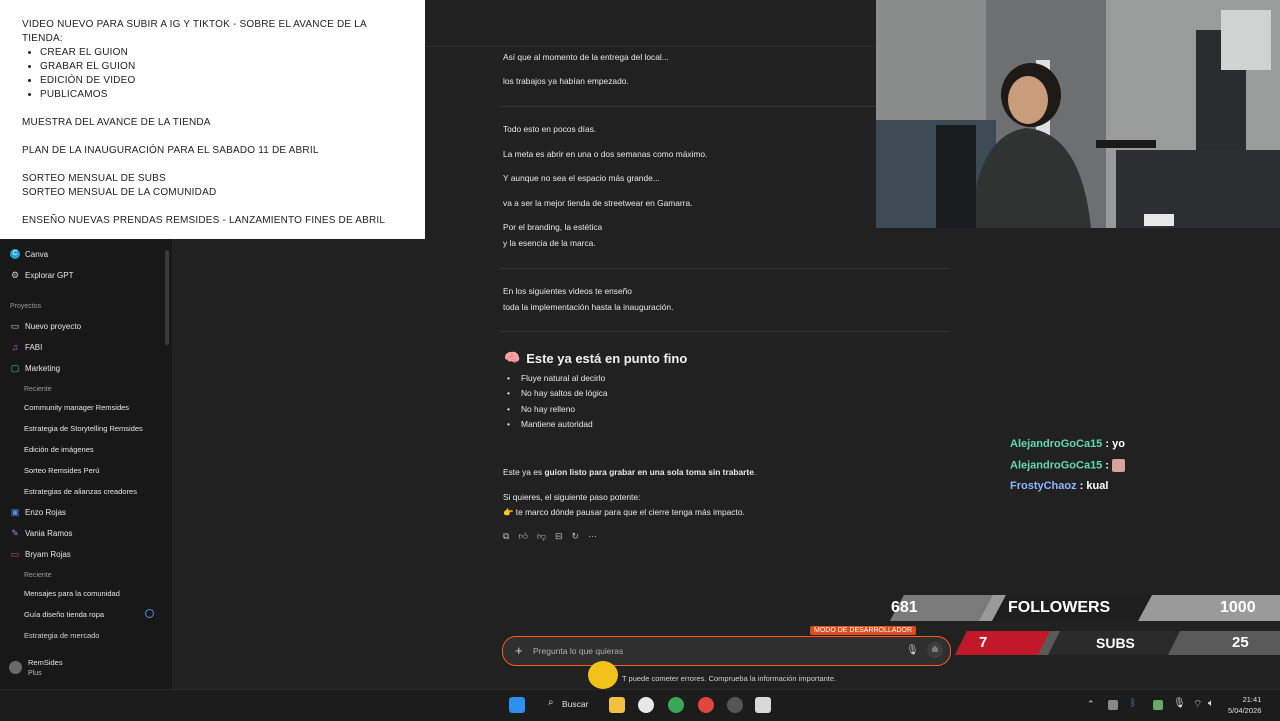  I want to click on sidebar-item-label: Bryam Rojas, so click(48, 554).